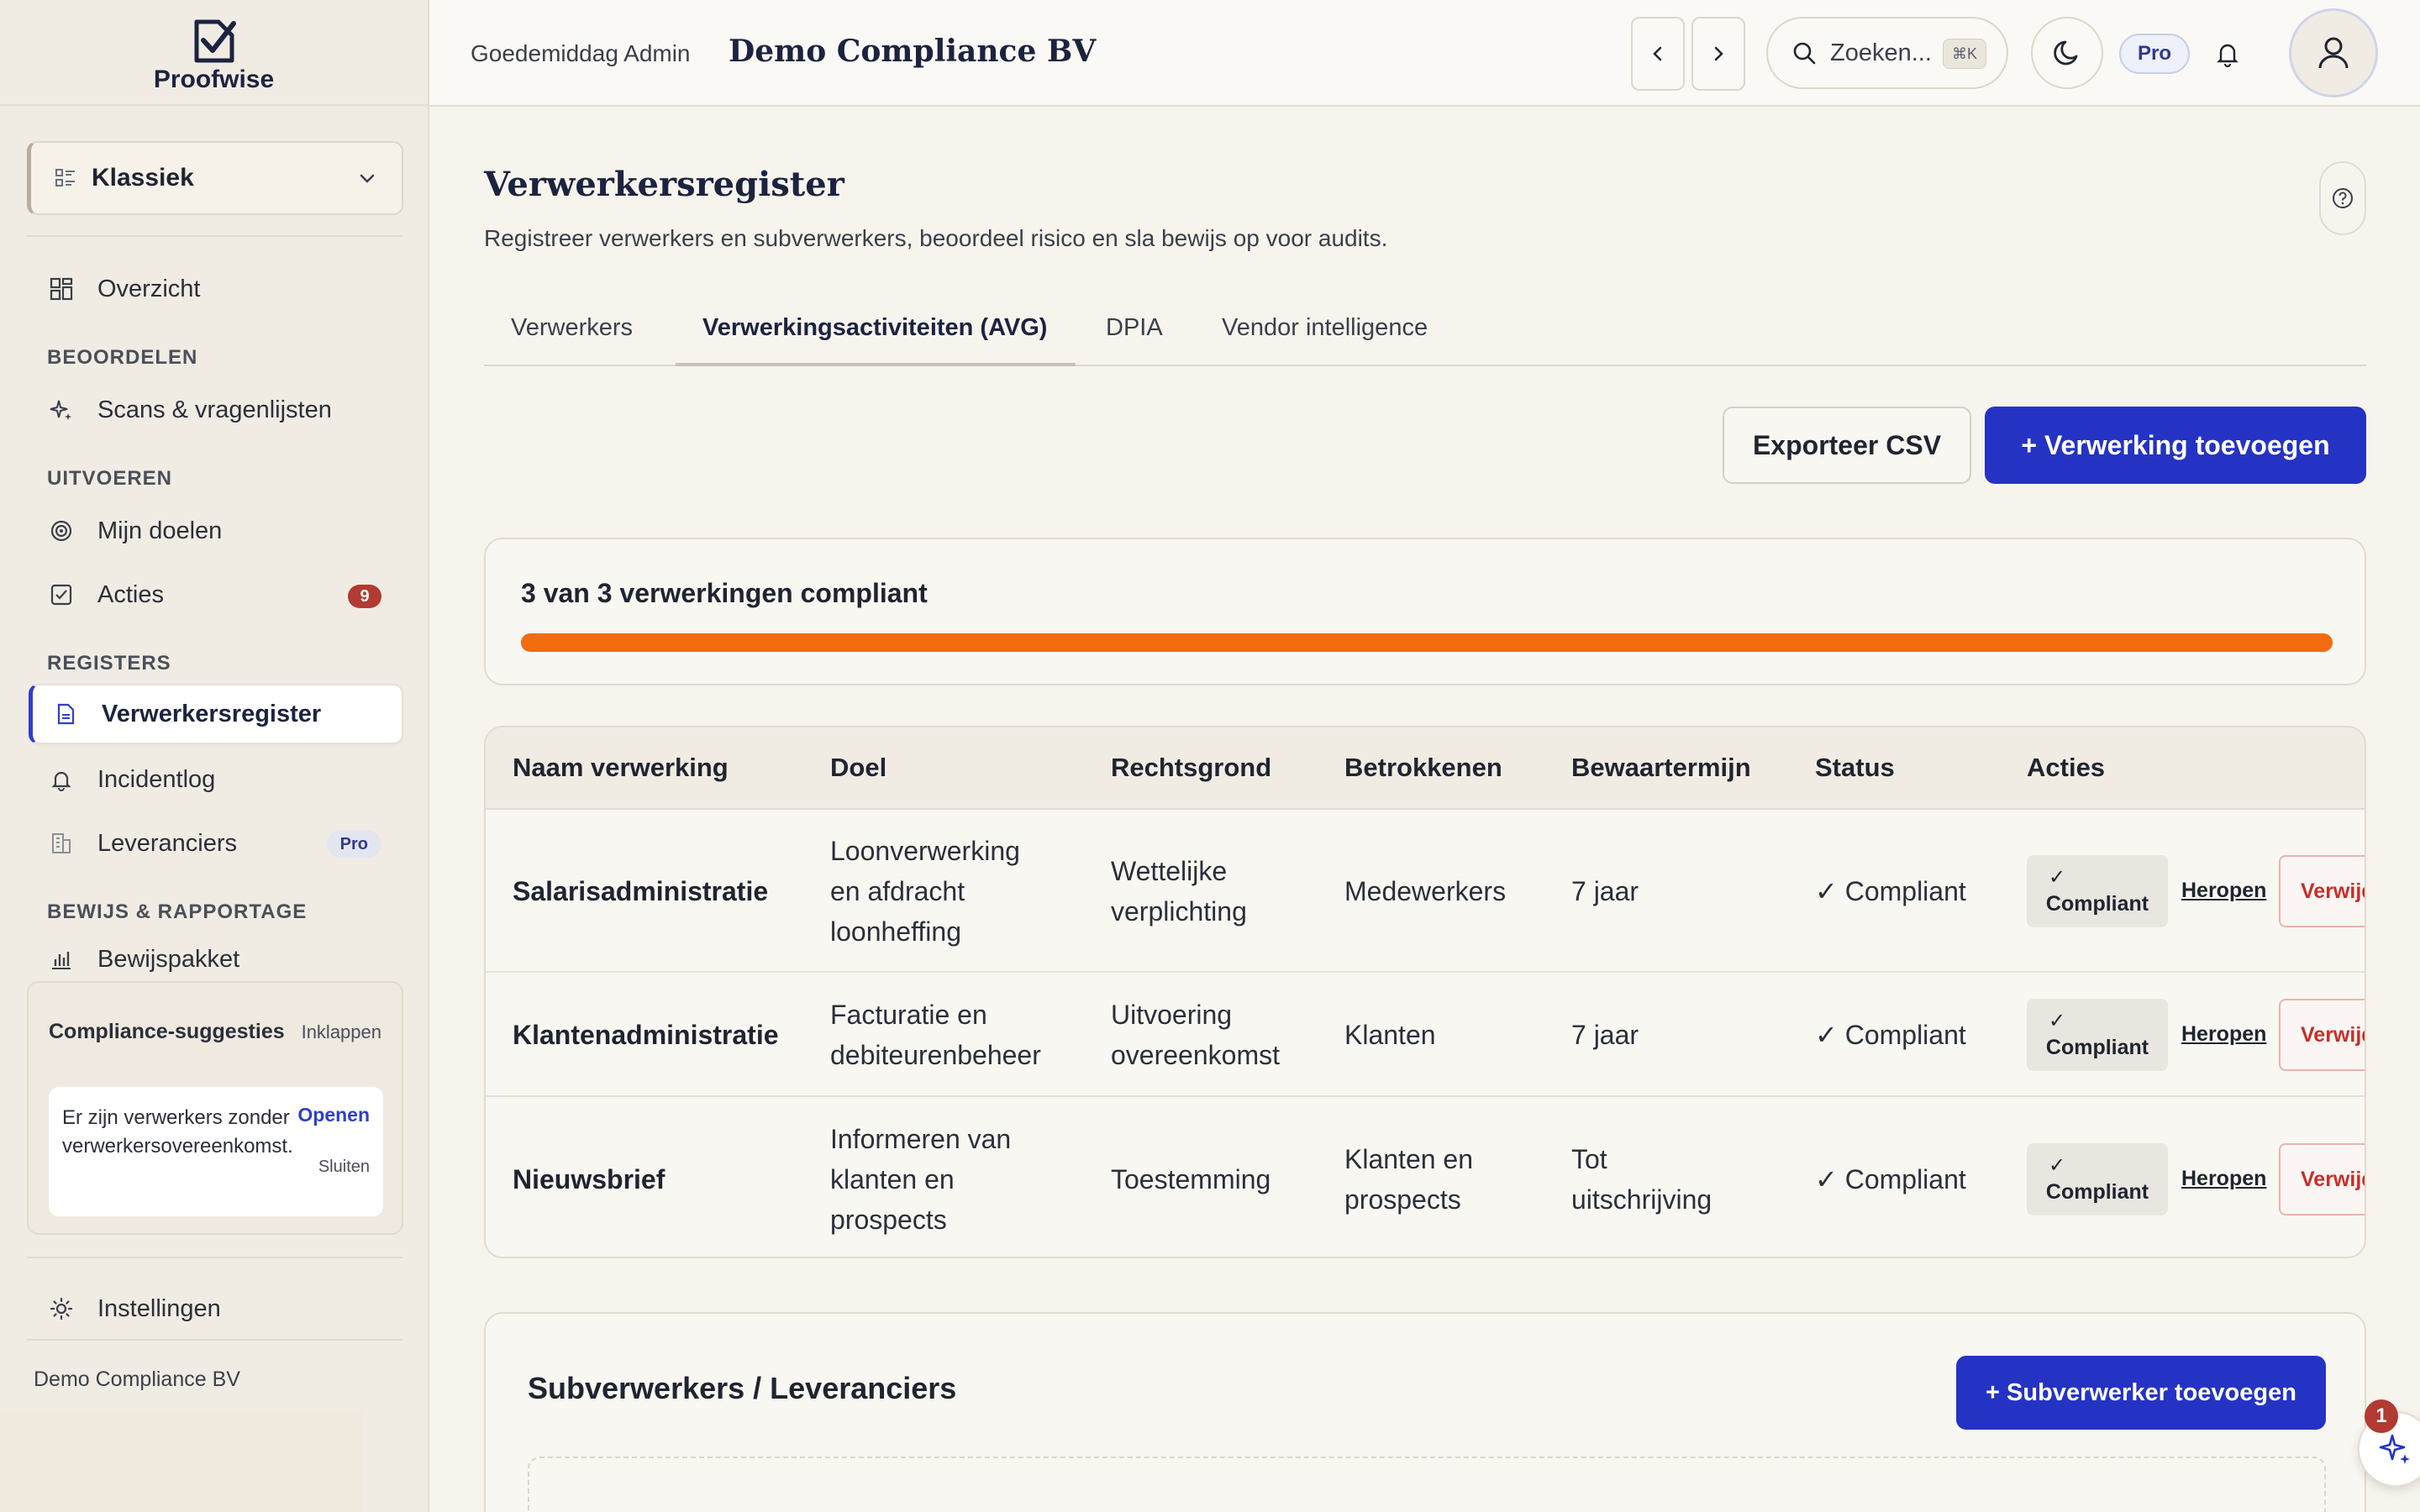 Image resolution: width=2420 pixels, height=1512 pixels. I want to click on cell-line: verplichting, so click(1179, 911).